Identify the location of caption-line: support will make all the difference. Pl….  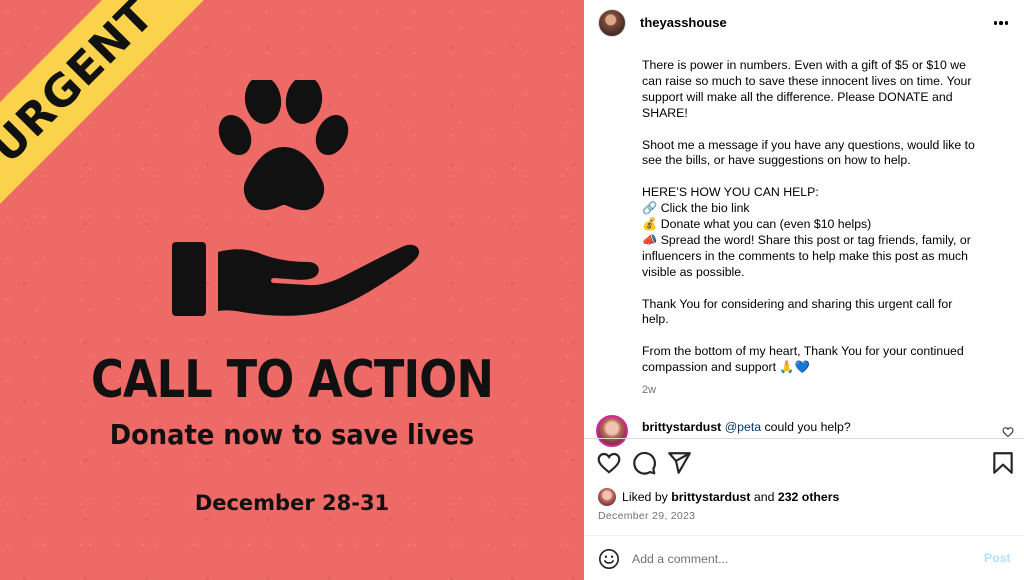
(797, 96).